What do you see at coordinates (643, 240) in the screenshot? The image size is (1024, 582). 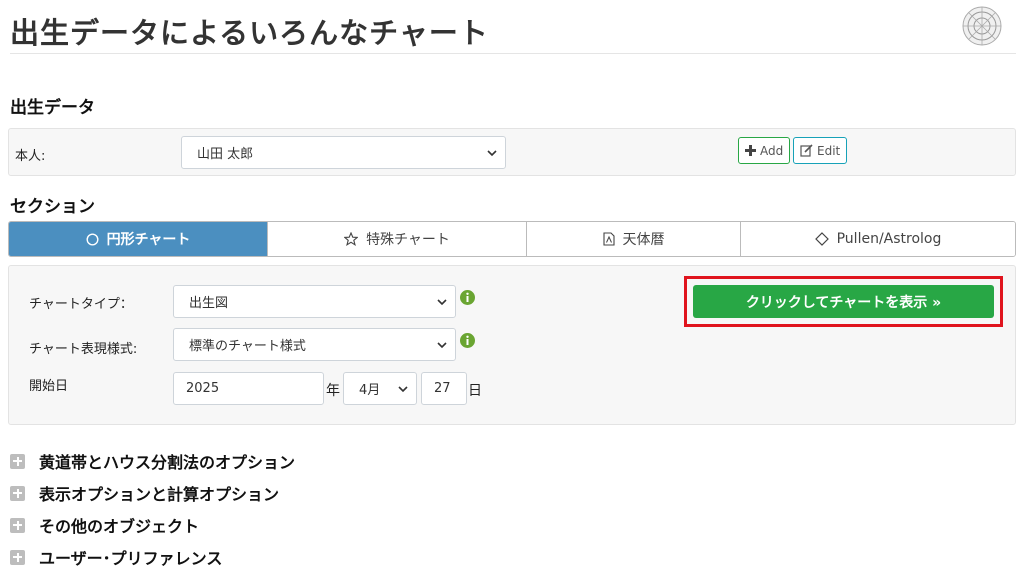 I see `tab-label: 天体暦` at bounding box center [643, 240].